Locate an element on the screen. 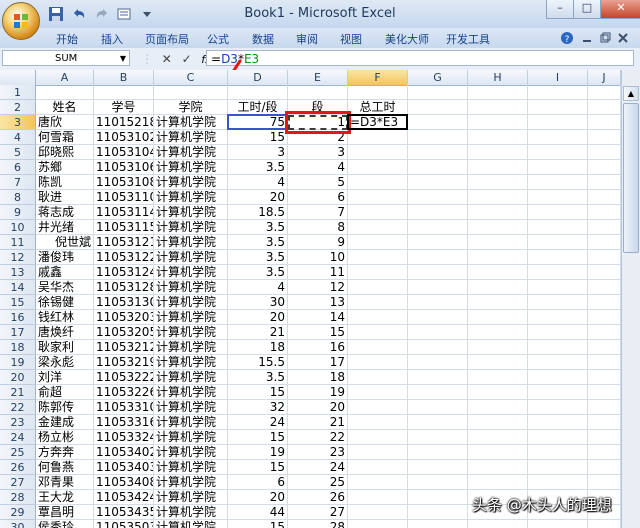 This screenshot has height=528, width=640. cell-i20 is located at coordinates (558, 377).